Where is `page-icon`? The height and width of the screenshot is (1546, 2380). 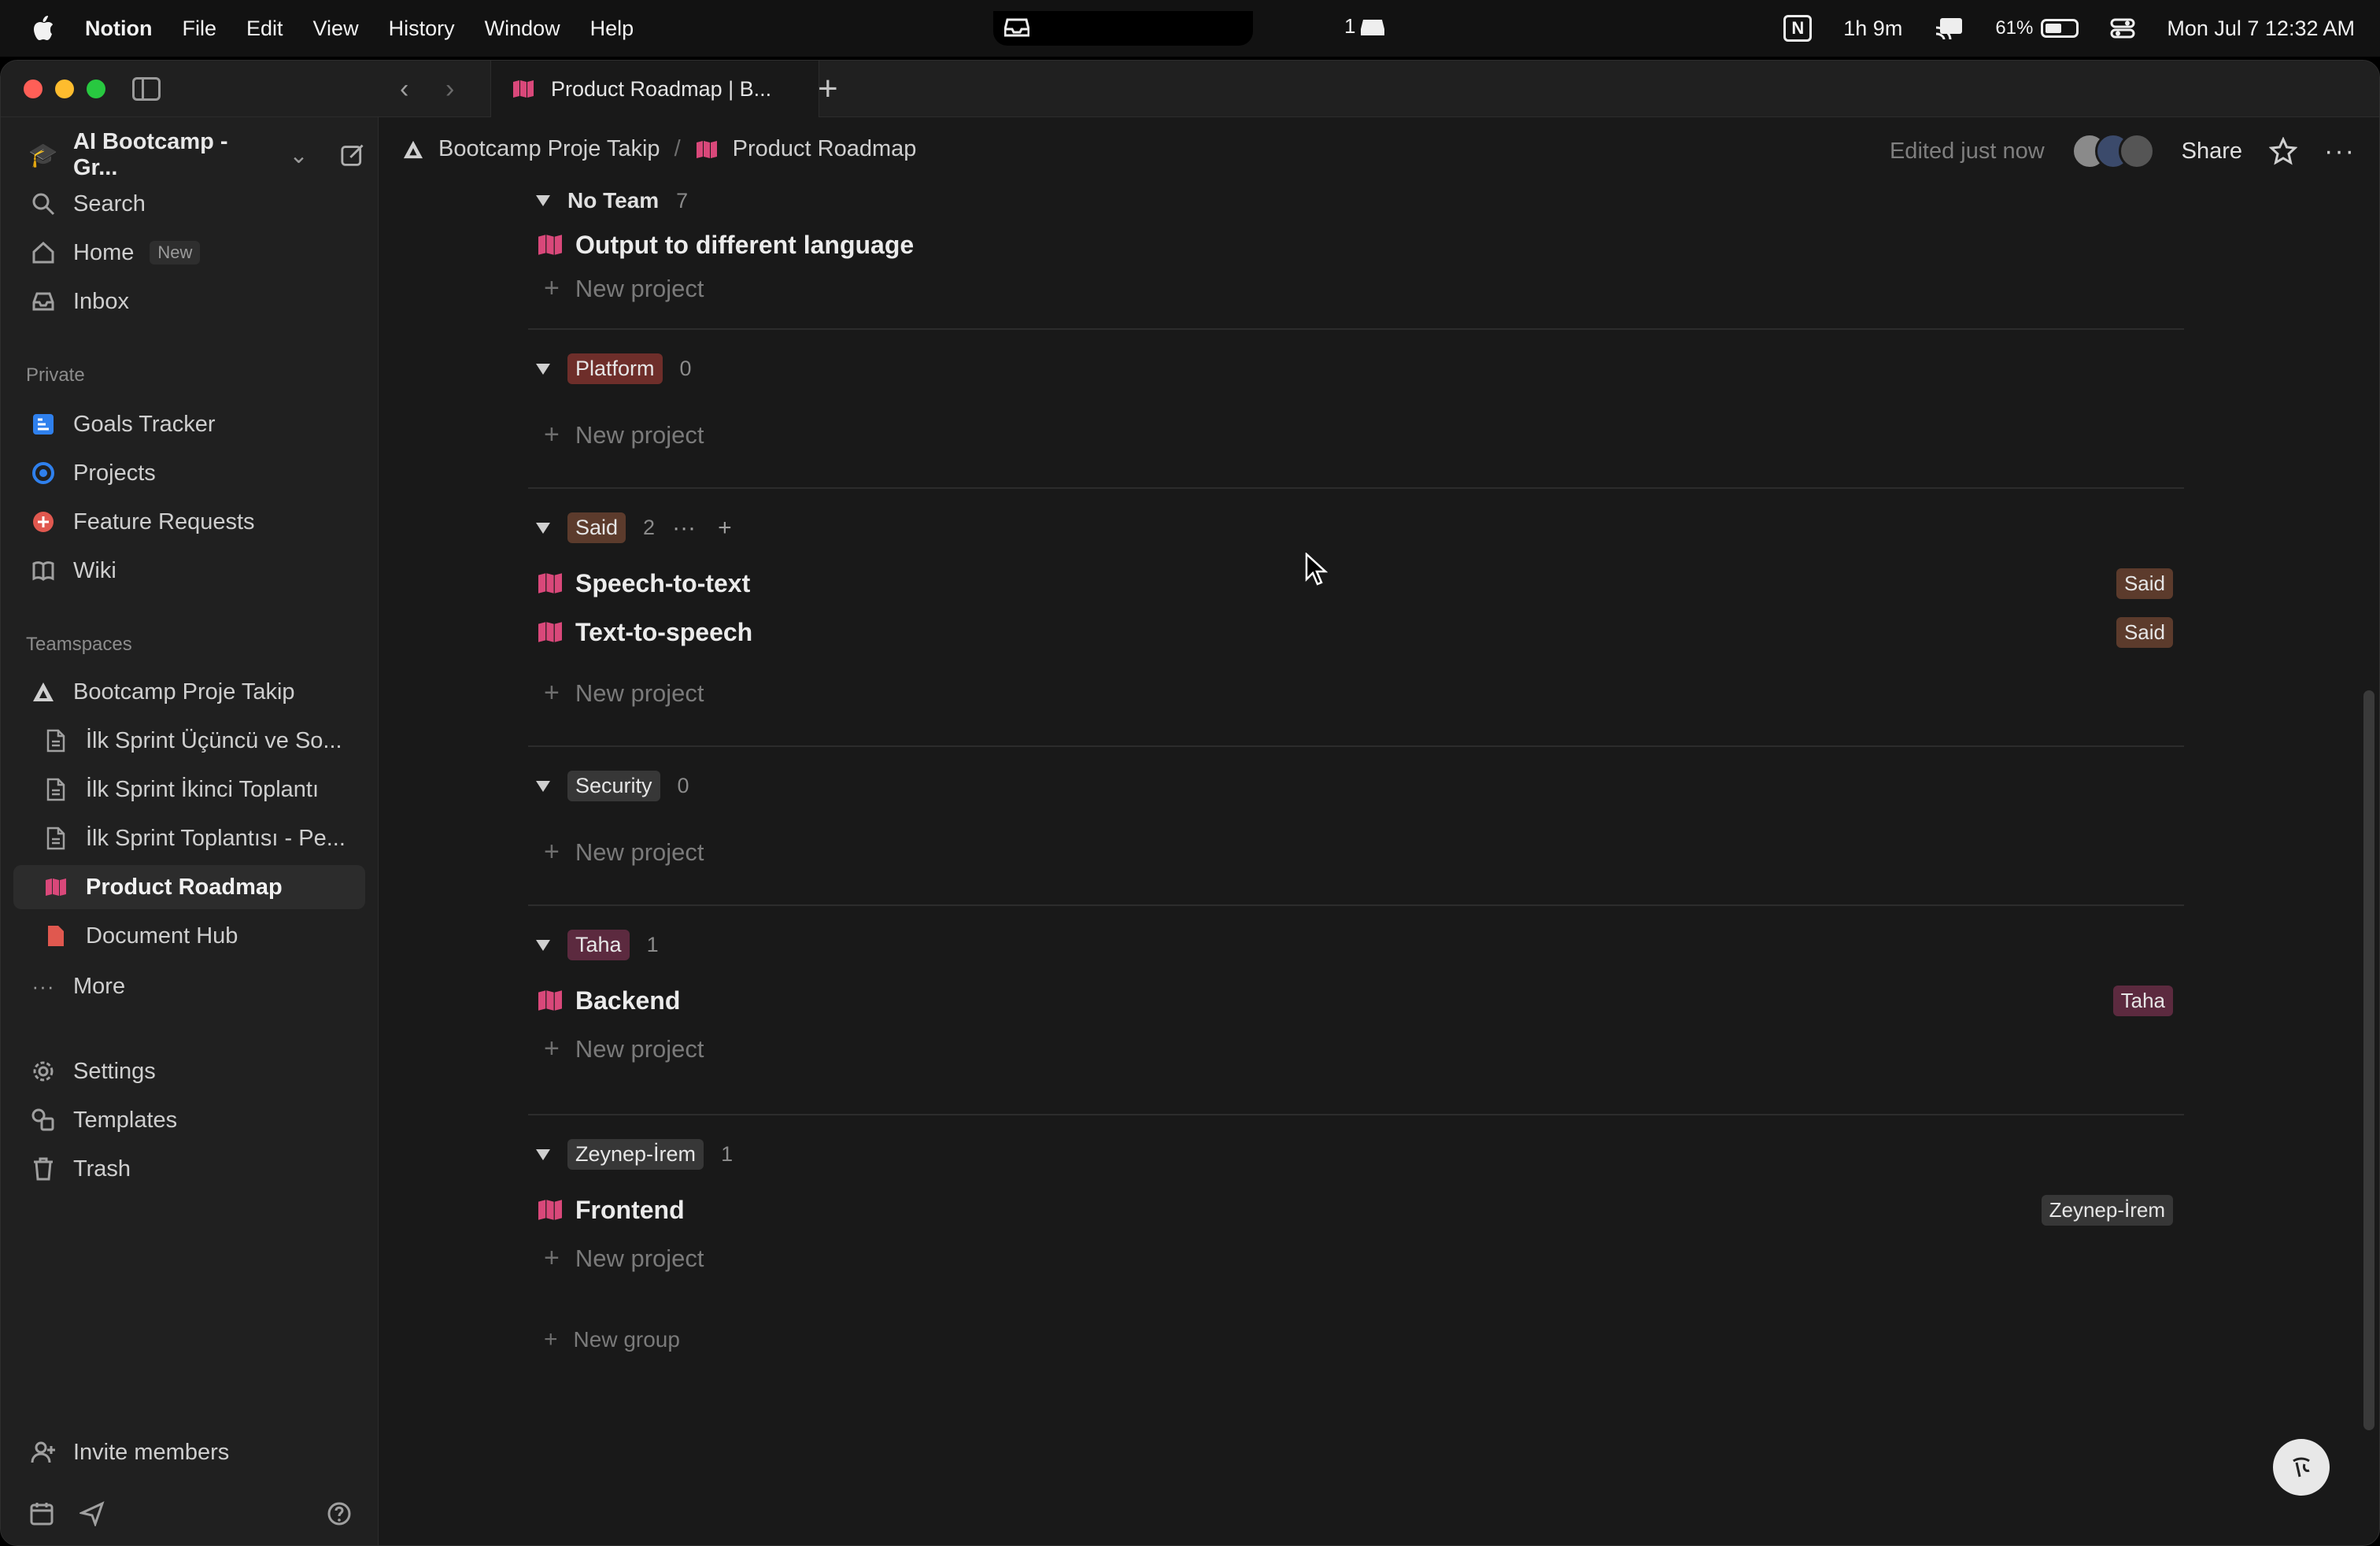
page-icon is located at coordinates (56, 741).